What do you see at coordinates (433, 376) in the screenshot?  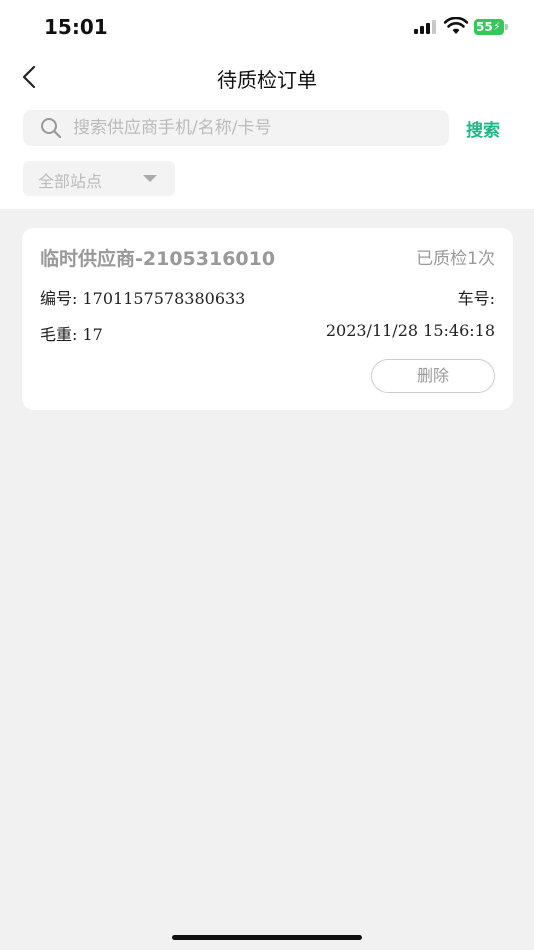 I see `delete-button: 删除` at bounding box center [433, 376].